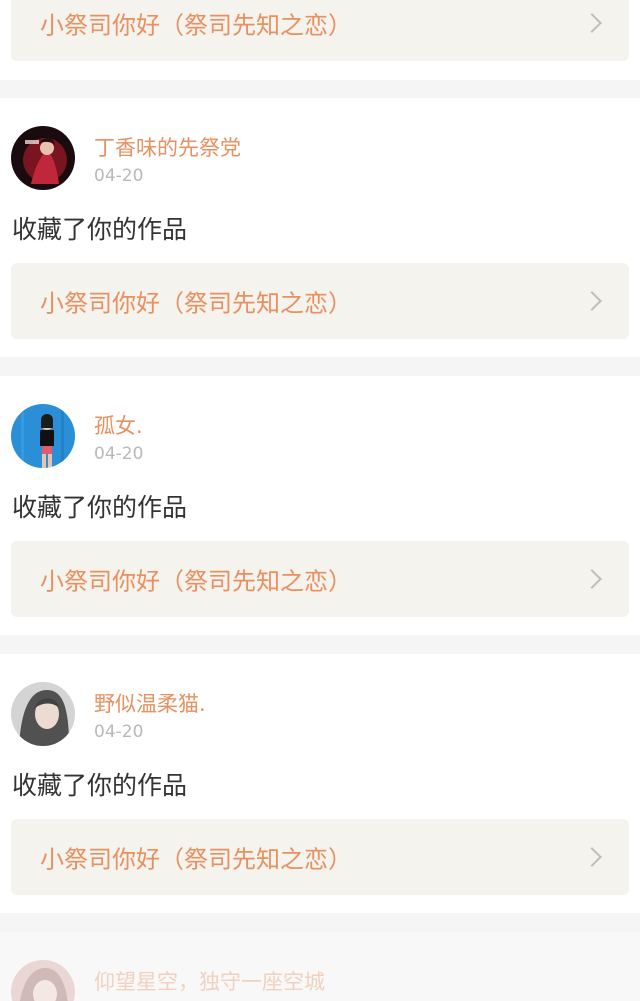  What do you see at coordinates (150, 703) in the screenshot?
I see `username: 野似温柔猫.` at bounding box center [150, 703].